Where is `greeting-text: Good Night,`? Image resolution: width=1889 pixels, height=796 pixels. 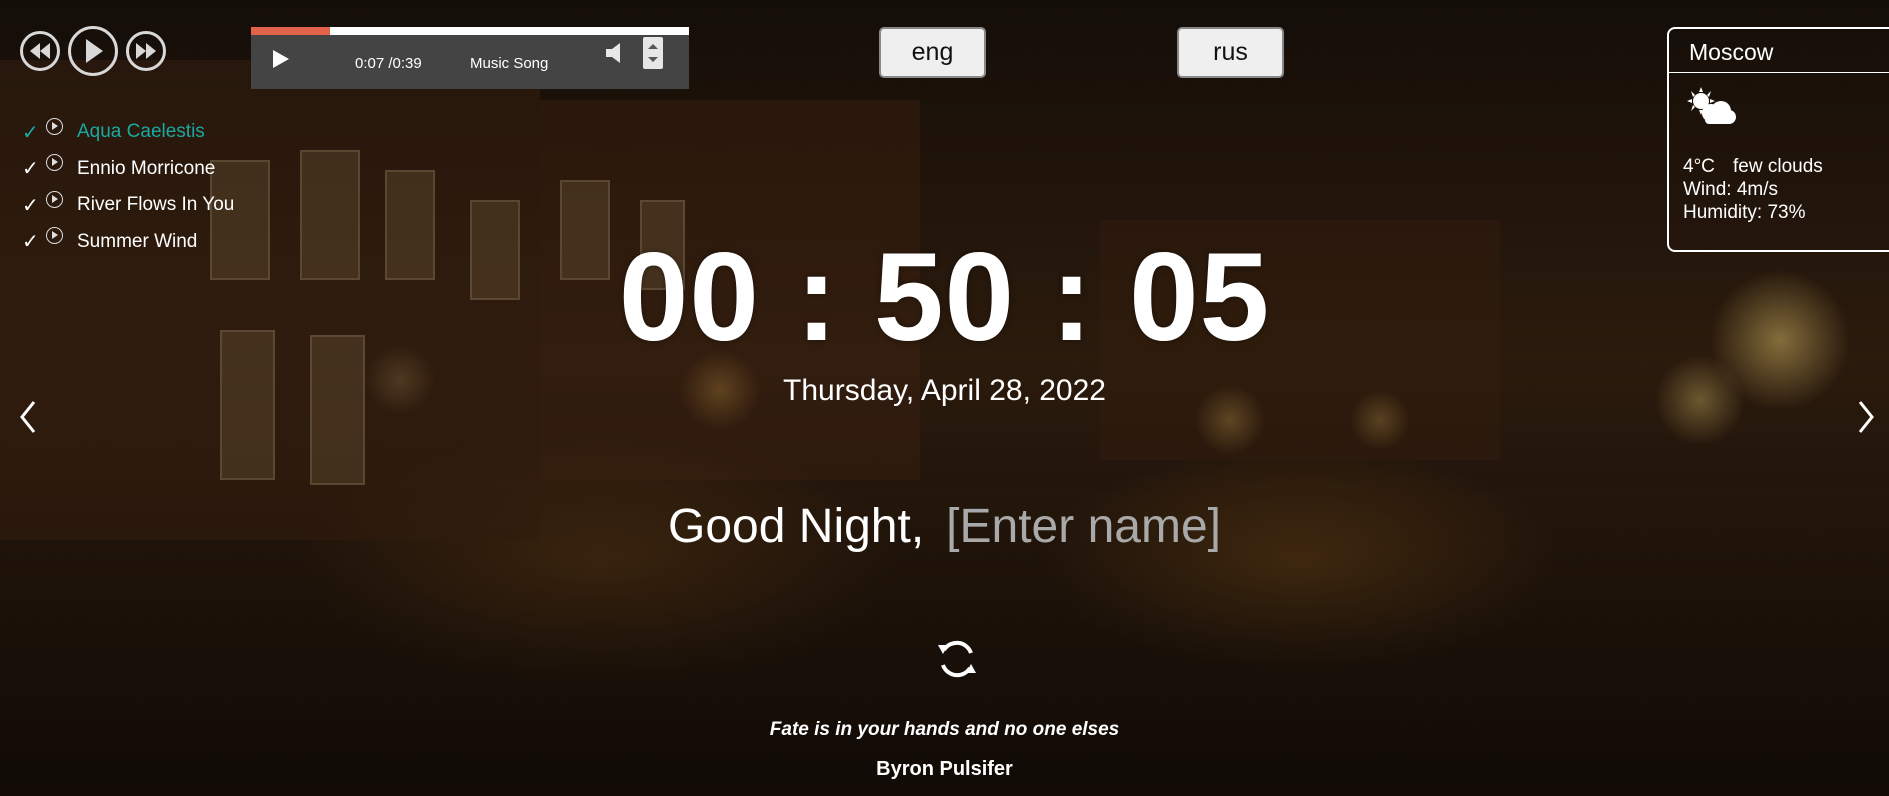
greeting-text: Good Night, is located at coordinates (796, 526).